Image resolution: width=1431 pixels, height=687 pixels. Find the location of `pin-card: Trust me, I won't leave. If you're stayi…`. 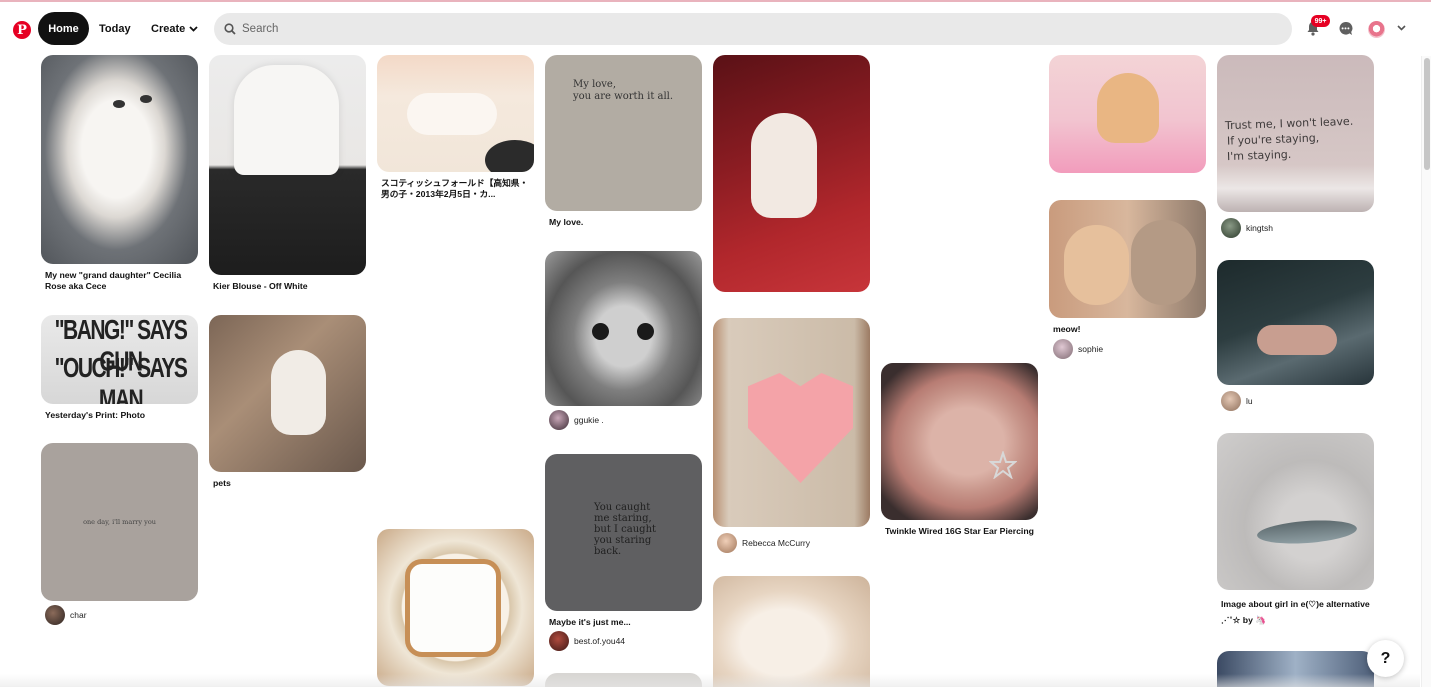

pin-card: Trust me, I won't leave. If you're stayi… is located at coordinates (1295, 146).